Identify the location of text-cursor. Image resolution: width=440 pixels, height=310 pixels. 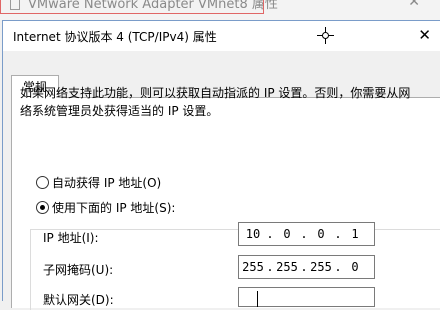
(257, 299).